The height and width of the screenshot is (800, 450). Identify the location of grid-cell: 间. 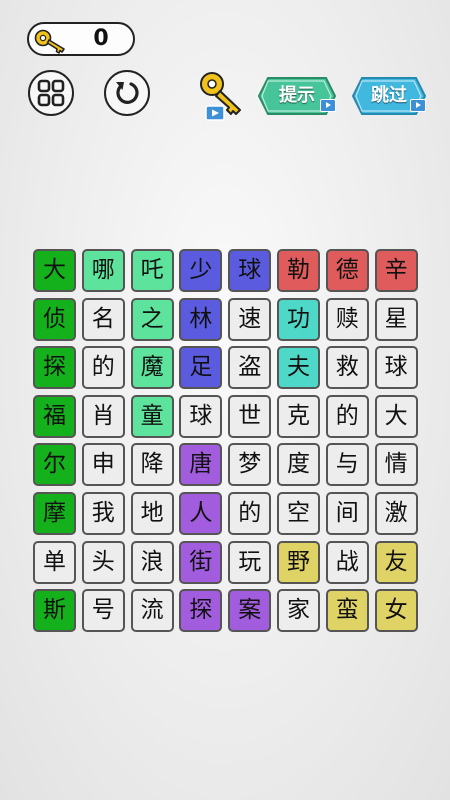
(347, 513).